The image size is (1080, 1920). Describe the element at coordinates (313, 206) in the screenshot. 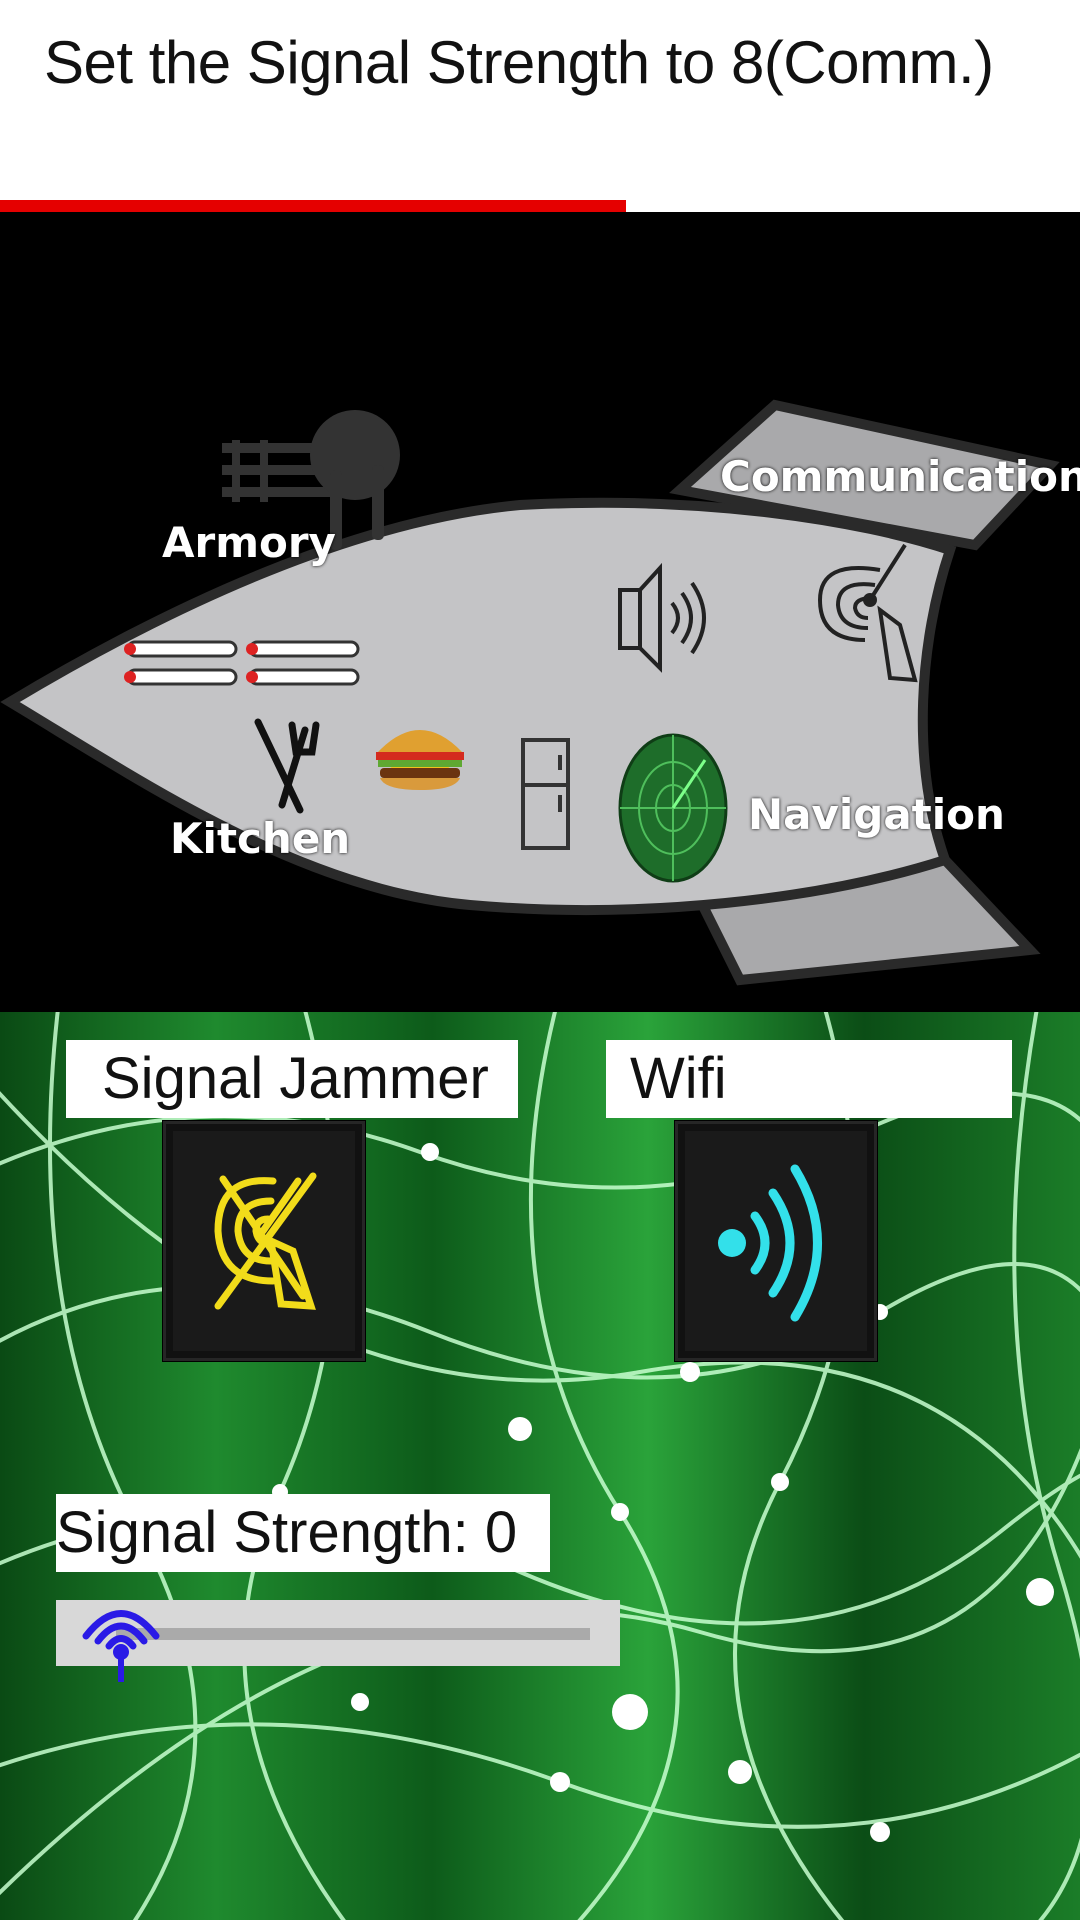

I see `timer-bar-fill` at that location.